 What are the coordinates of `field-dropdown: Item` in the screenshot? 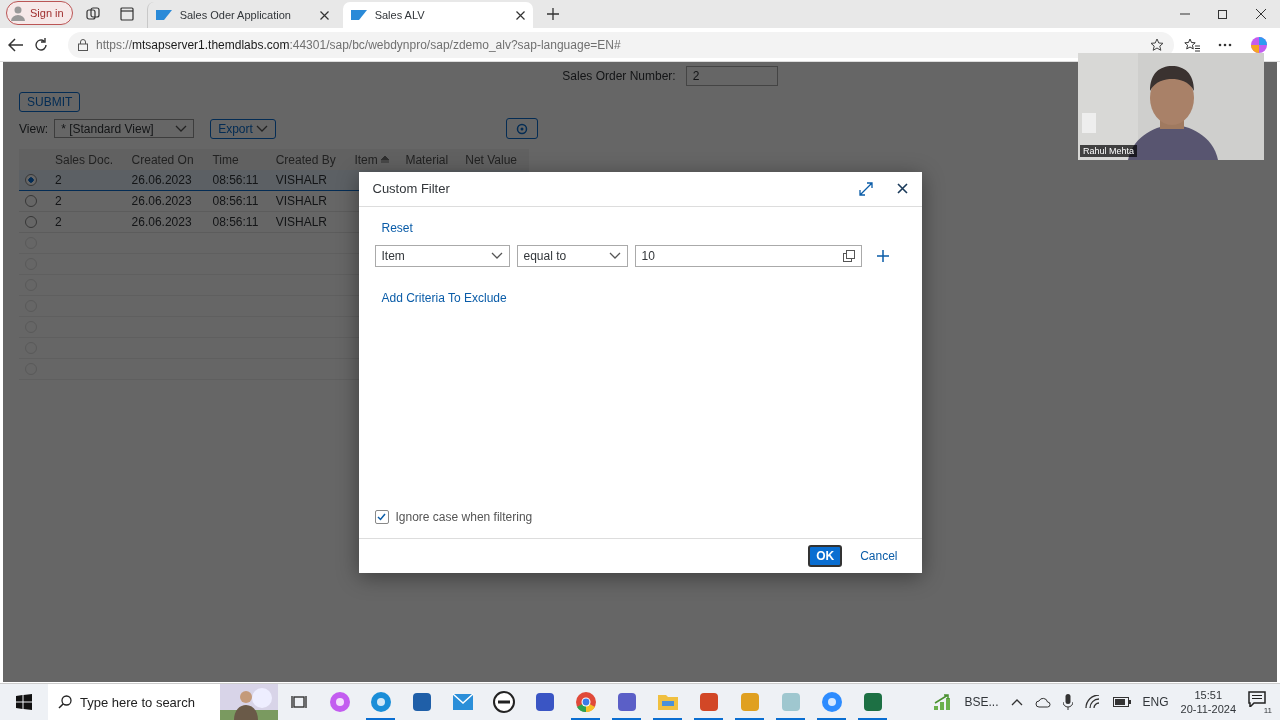 It's located at (442, 255).